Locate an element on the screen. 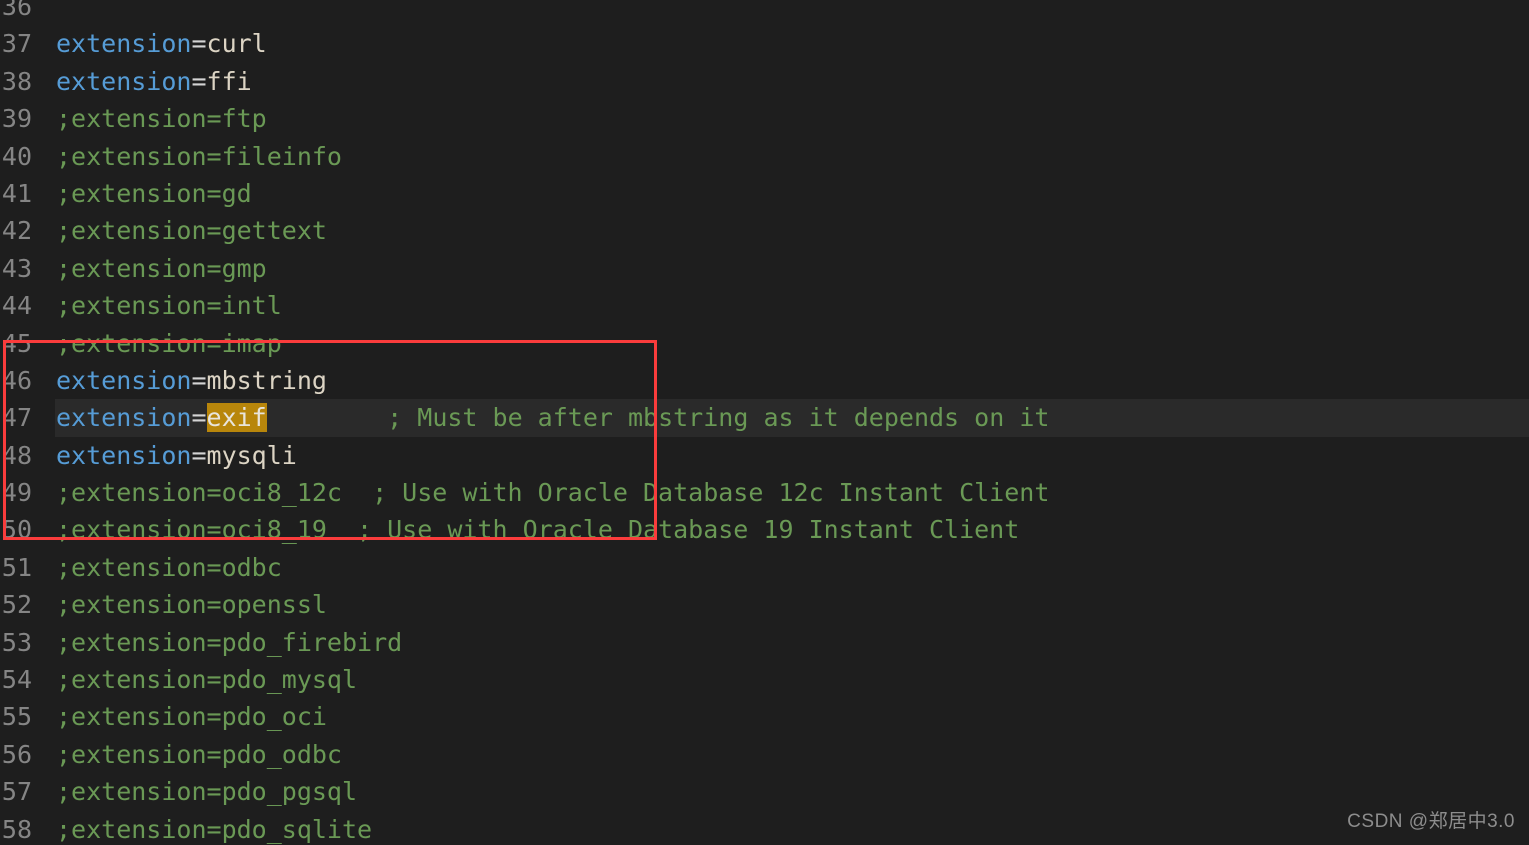 The width and height of the screenshot is (1529, 845). code-token-val: mysqli is located at coordinates (251, 455).